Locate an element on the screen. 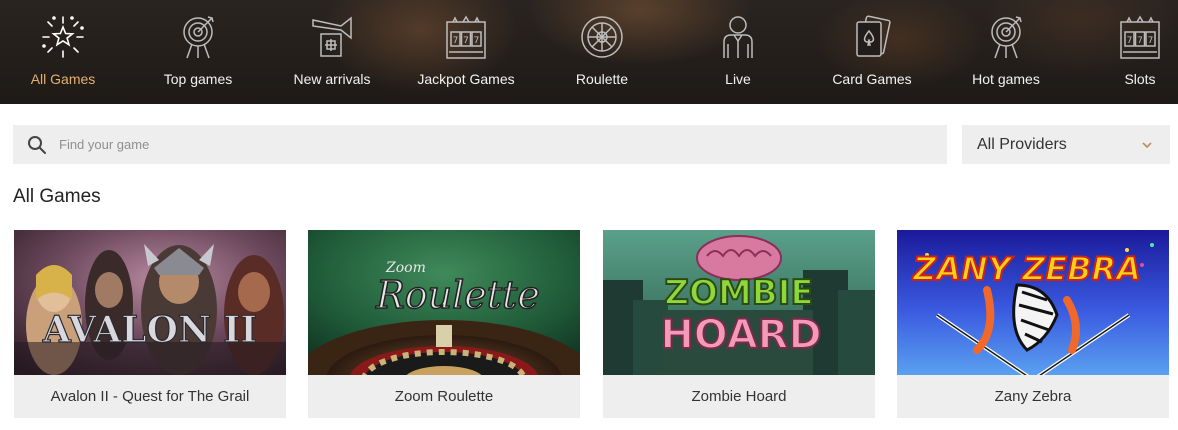 The height and width of the screenshot is (430, 1178). game-thumbnail: AVALON II is located at coordinates (150, 302).